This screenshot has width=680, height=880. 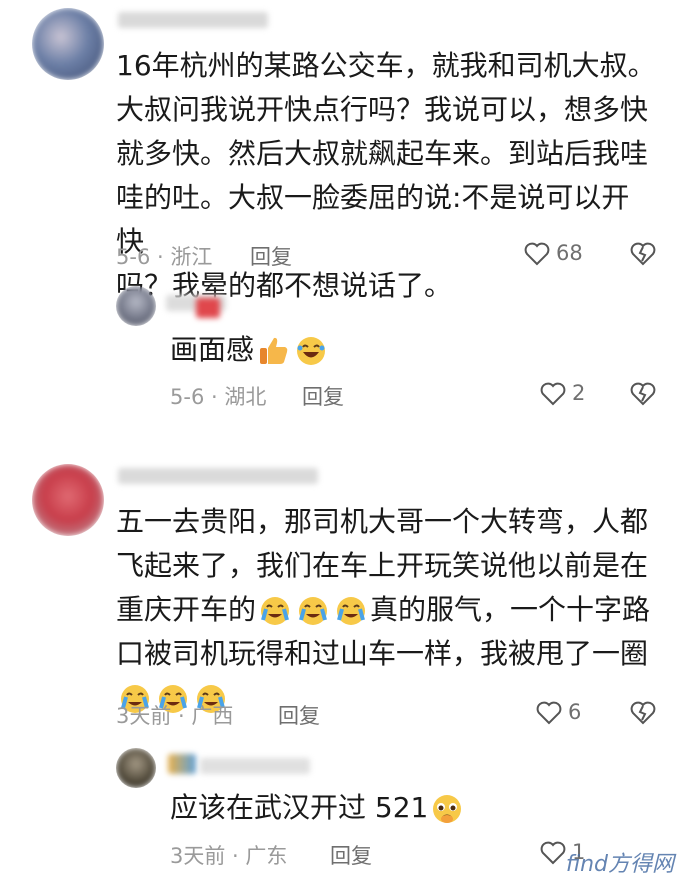 What do you see at coordinates (164, 257) in the screenshot?
I see `comment-meta: 5-6 · 浙江` at bounding box center [164, 257].